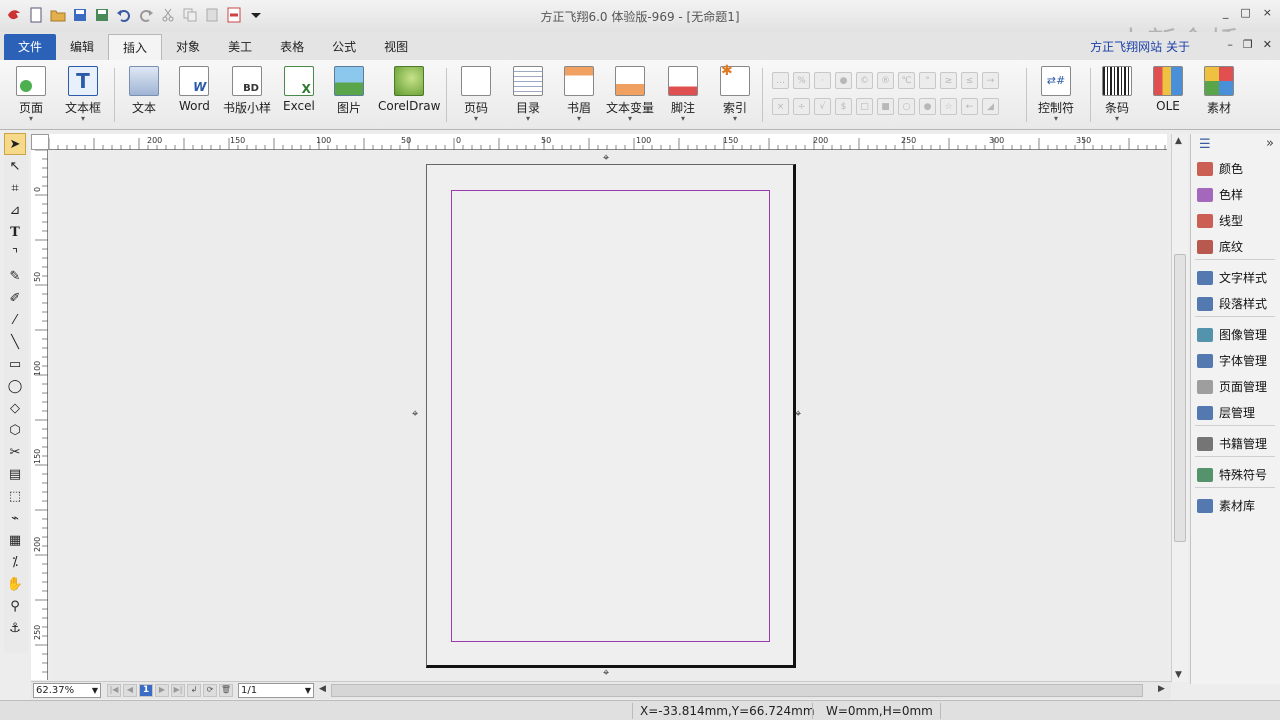 The width and height of the screenshot is (1280, 720). What do you see at coordinates (15, 188) in the screenshot?
I see `crop-tool-icon: ⌗` at bounding box center [15, 188].